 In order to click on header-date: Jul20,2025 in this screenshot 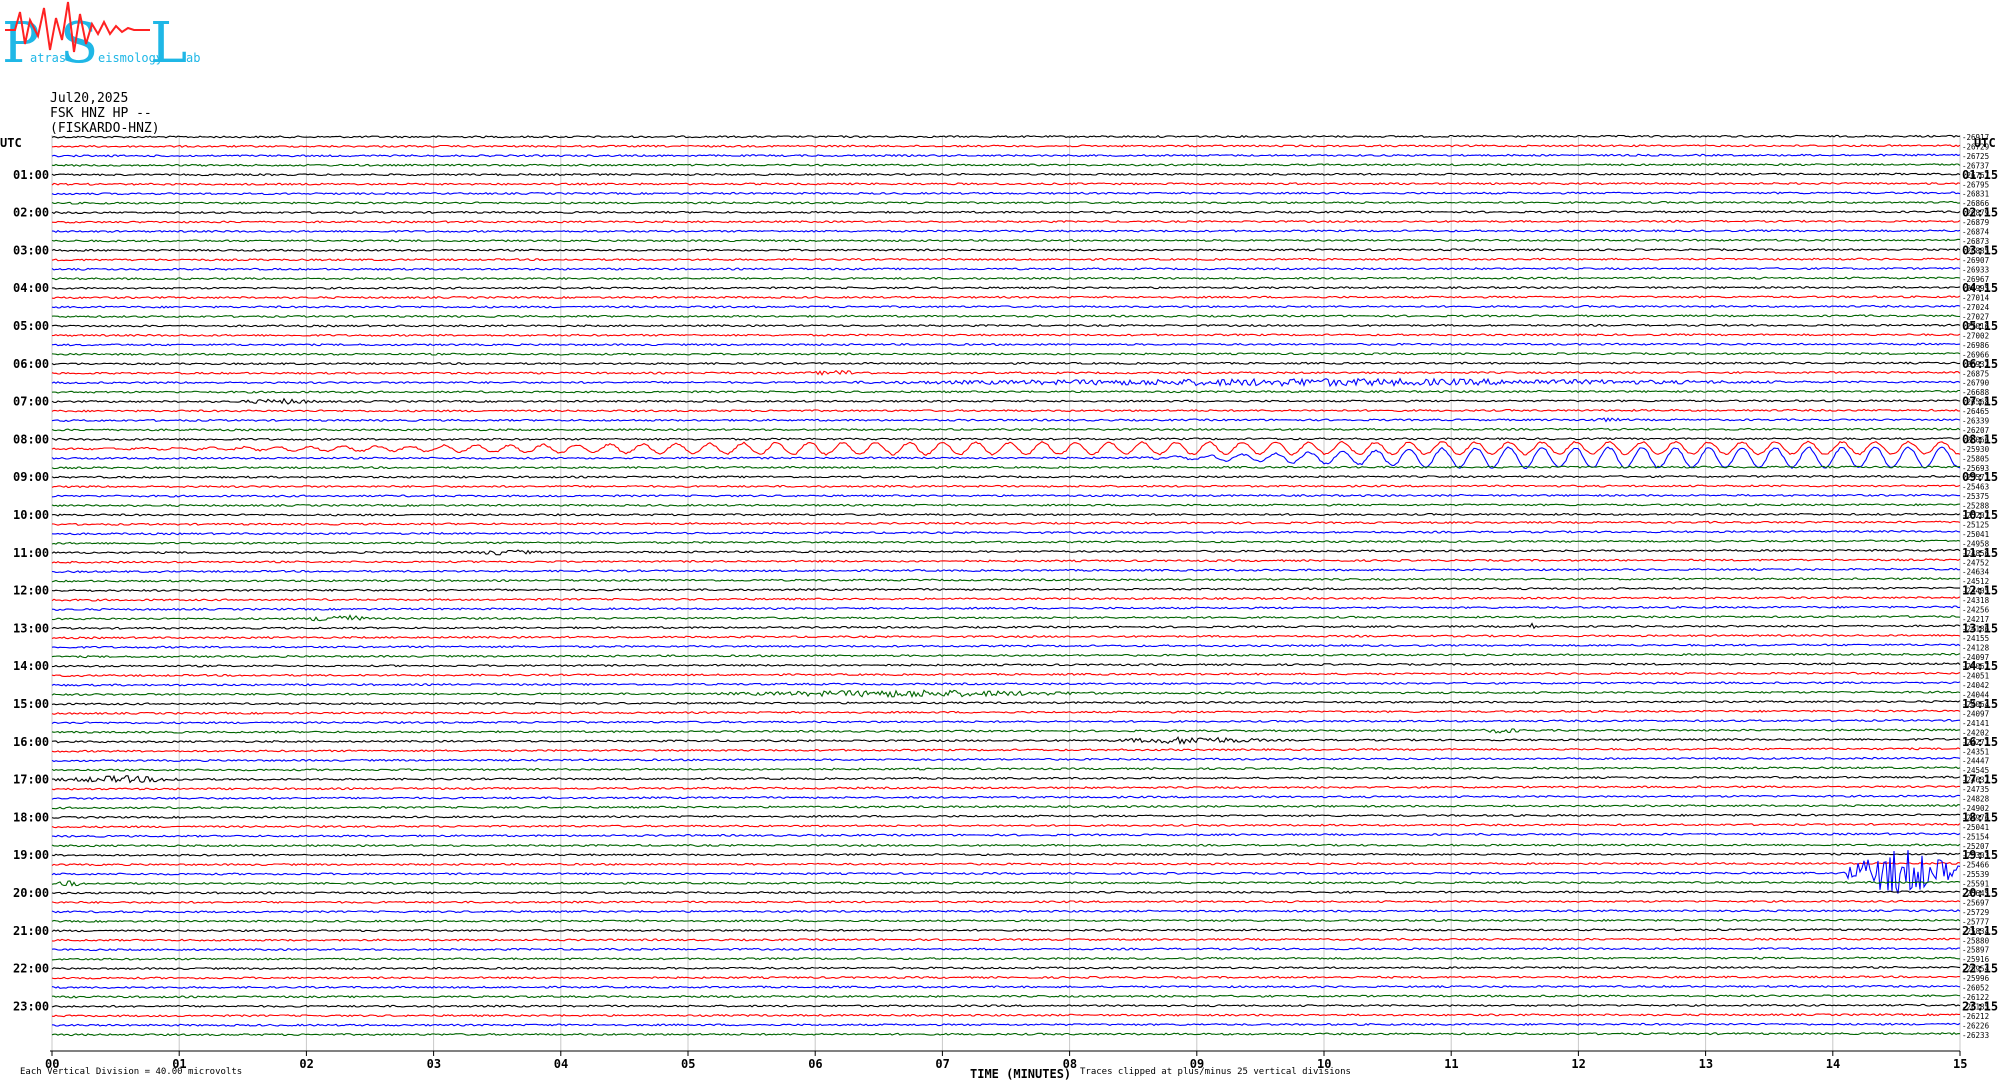, I will do `click(89, 98)`.